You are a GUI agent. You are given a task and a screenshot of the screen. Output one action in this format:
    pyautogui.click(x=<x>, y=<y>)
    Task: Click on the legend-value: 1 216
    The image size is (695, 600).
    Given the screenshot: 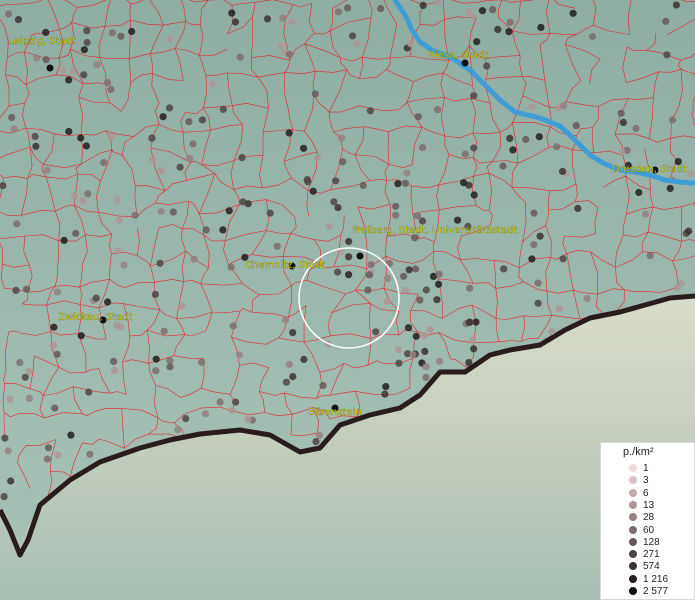 What is the action you would take?
    pyautogui.click(x=656, y=579)
    